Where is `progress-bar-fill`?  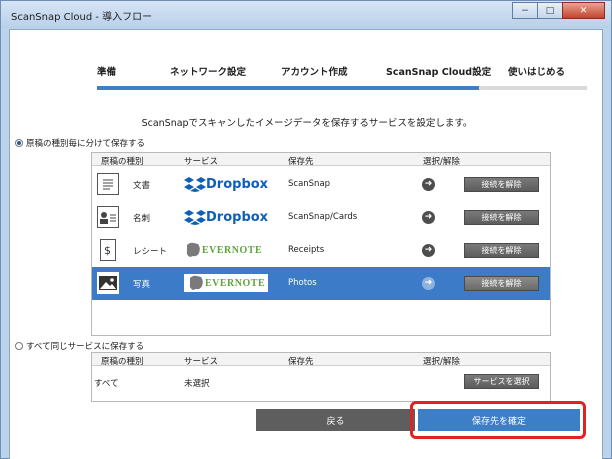
progress-bar-fill is located at coordinates (288, 88).